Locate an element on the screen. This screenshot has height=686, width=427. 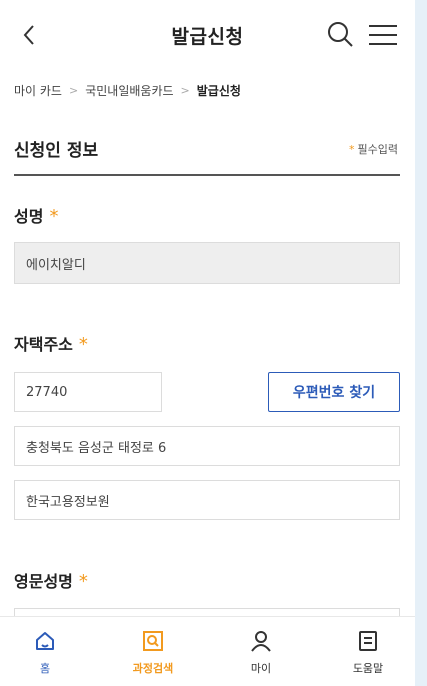
section-title: 신청인 정보 is located at coordinates (56, 151).